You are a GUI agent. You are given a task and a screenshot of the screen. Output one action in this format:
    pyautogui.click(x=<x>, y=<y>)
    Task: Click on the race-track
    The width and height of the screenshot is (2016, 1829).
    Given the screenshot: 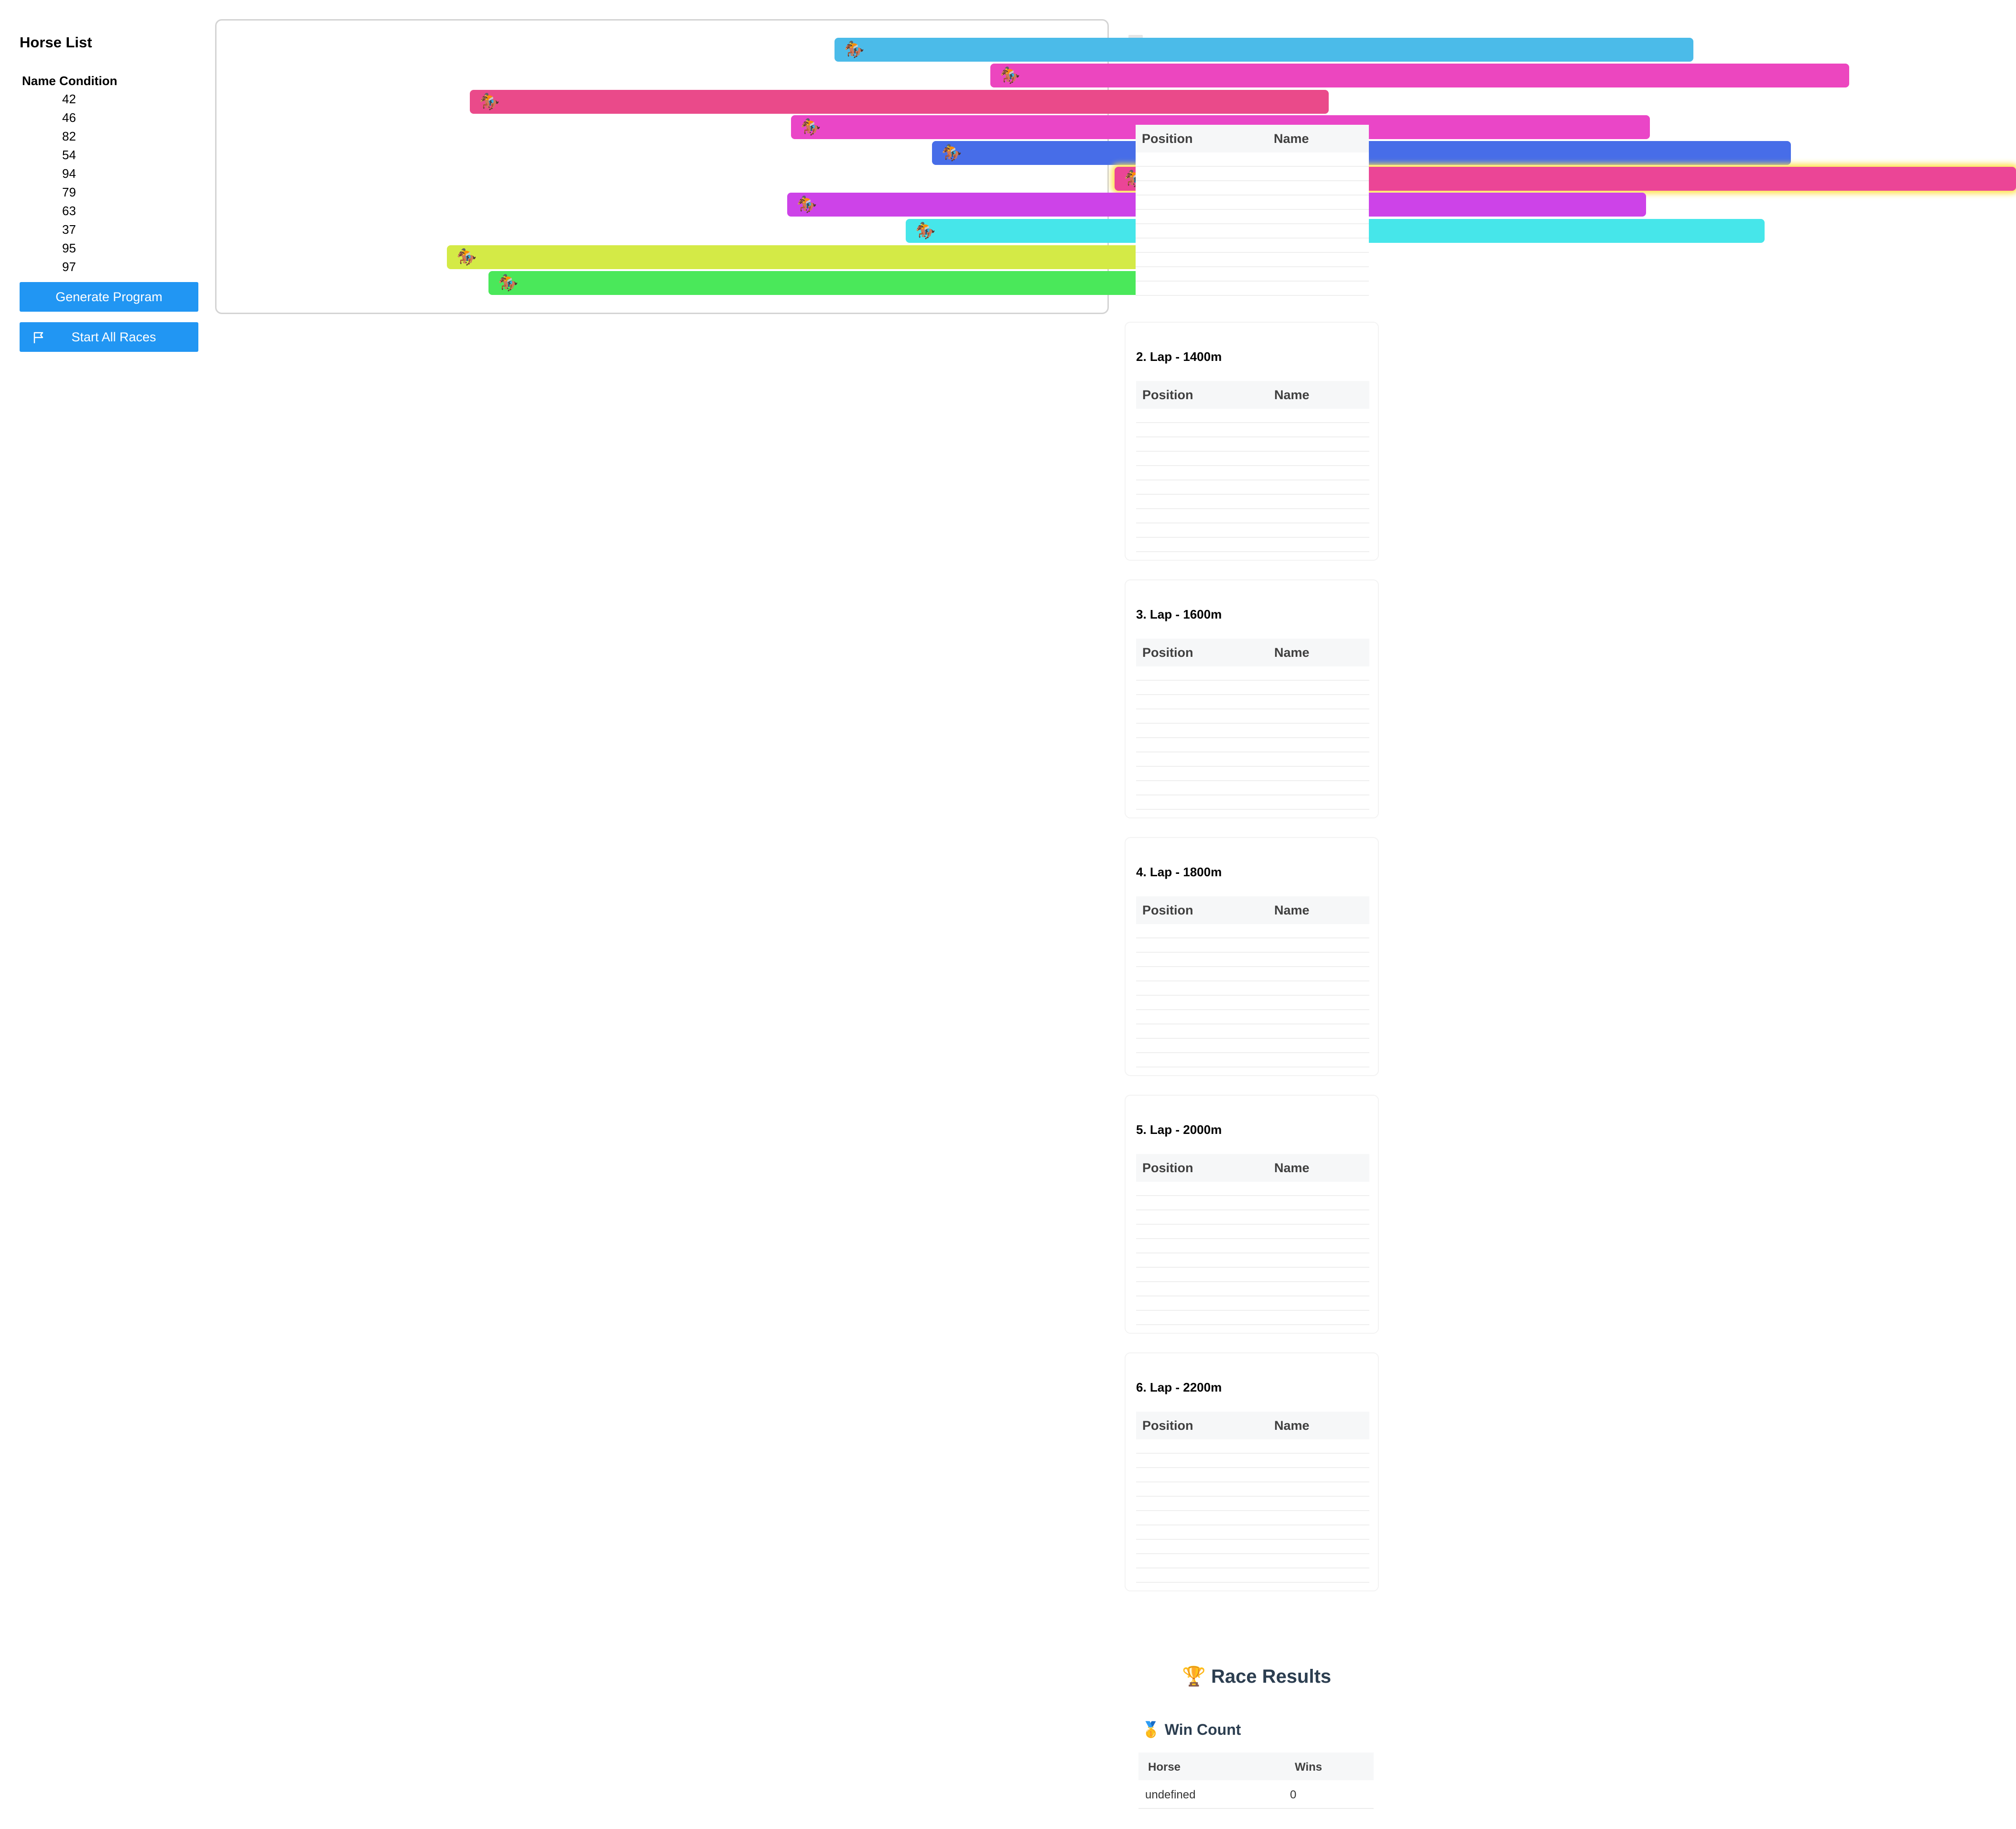 What is the action you would take?
    pyautogui.click(x=662, y=166)
    